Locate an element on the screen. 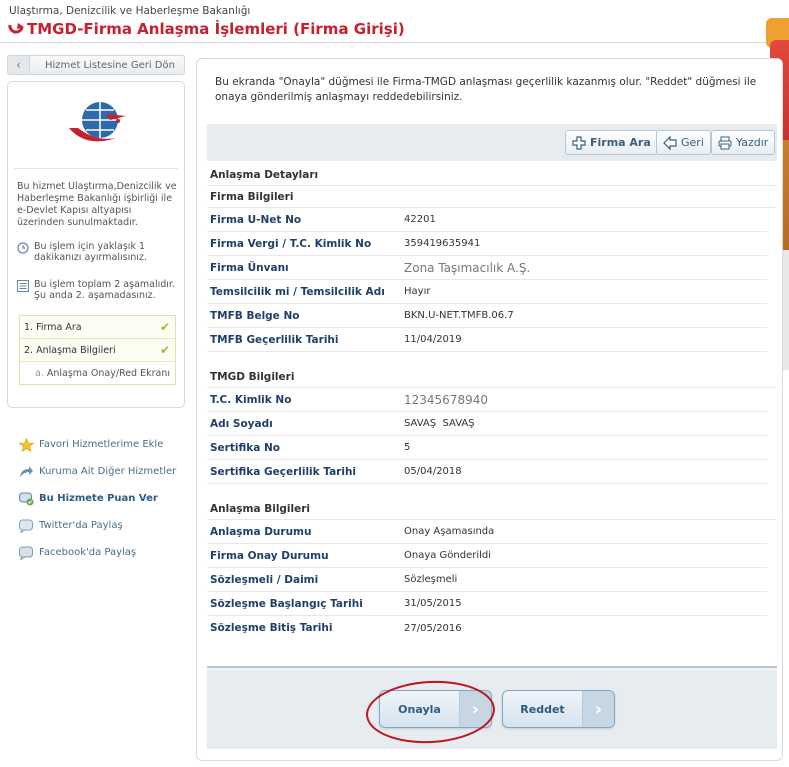  reddet-button: Reddet › is located at coordinates (558, 709).